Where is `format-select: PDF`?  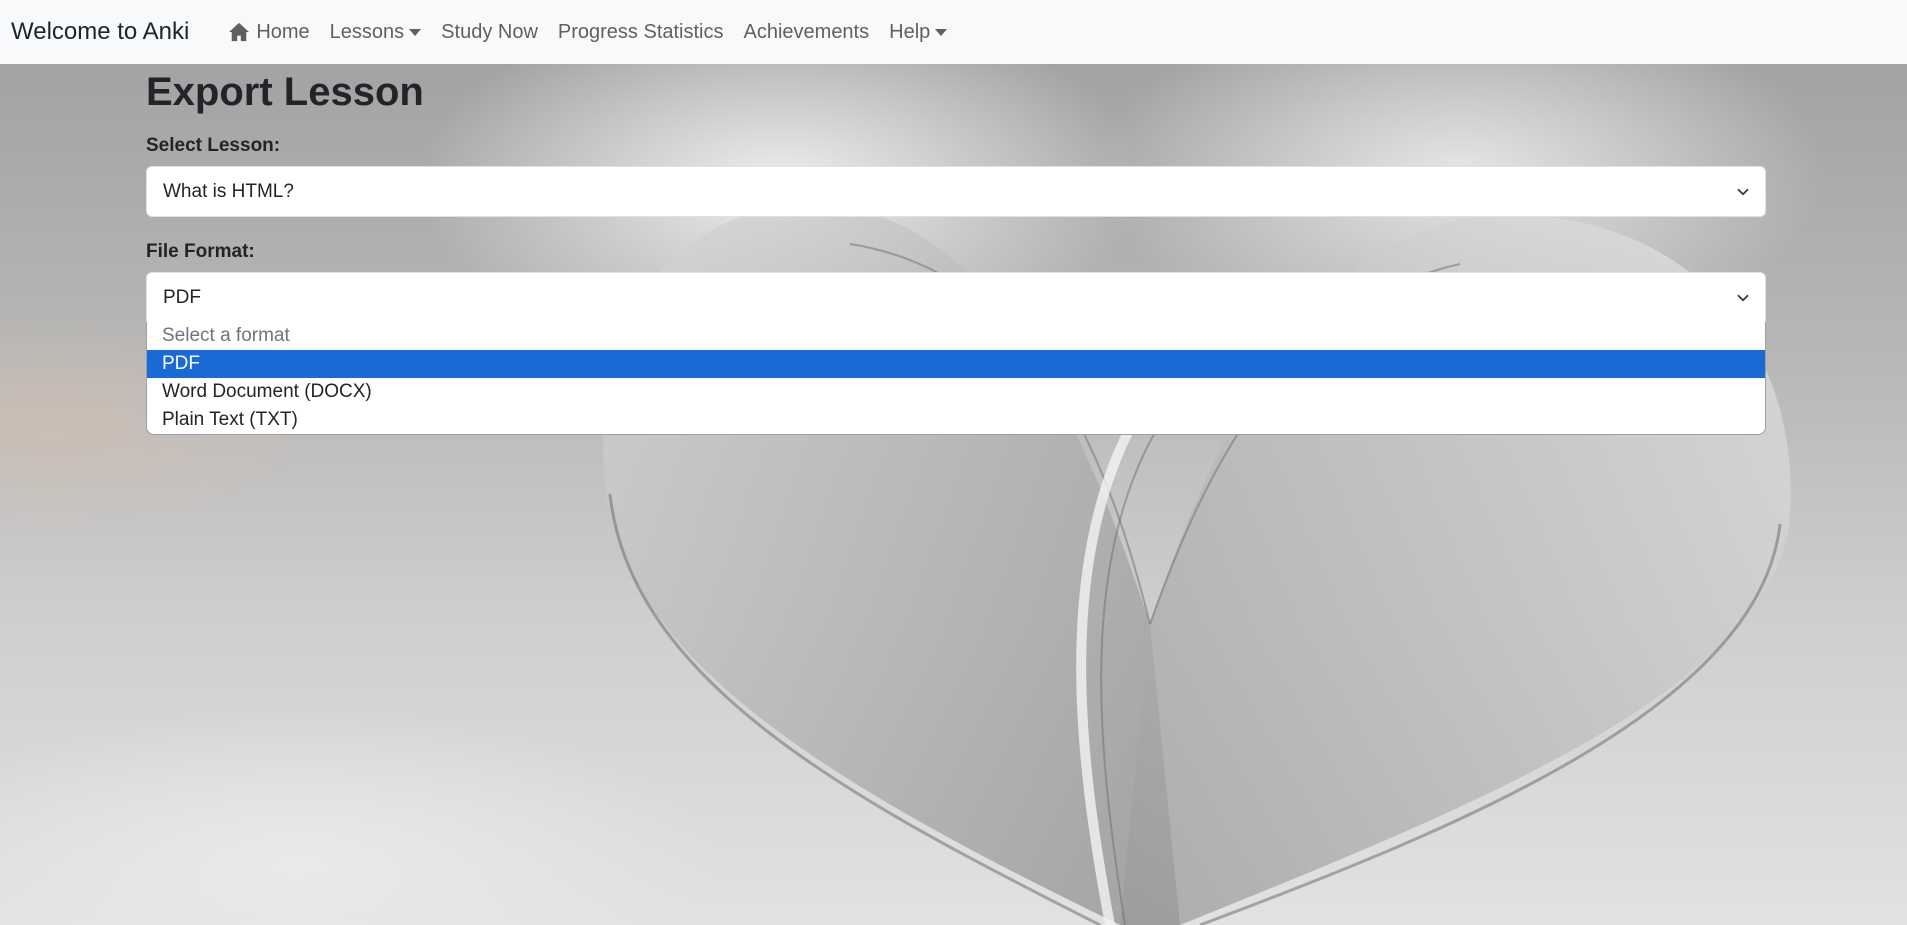
format-select: PDF is located at coordinates (956, 297).